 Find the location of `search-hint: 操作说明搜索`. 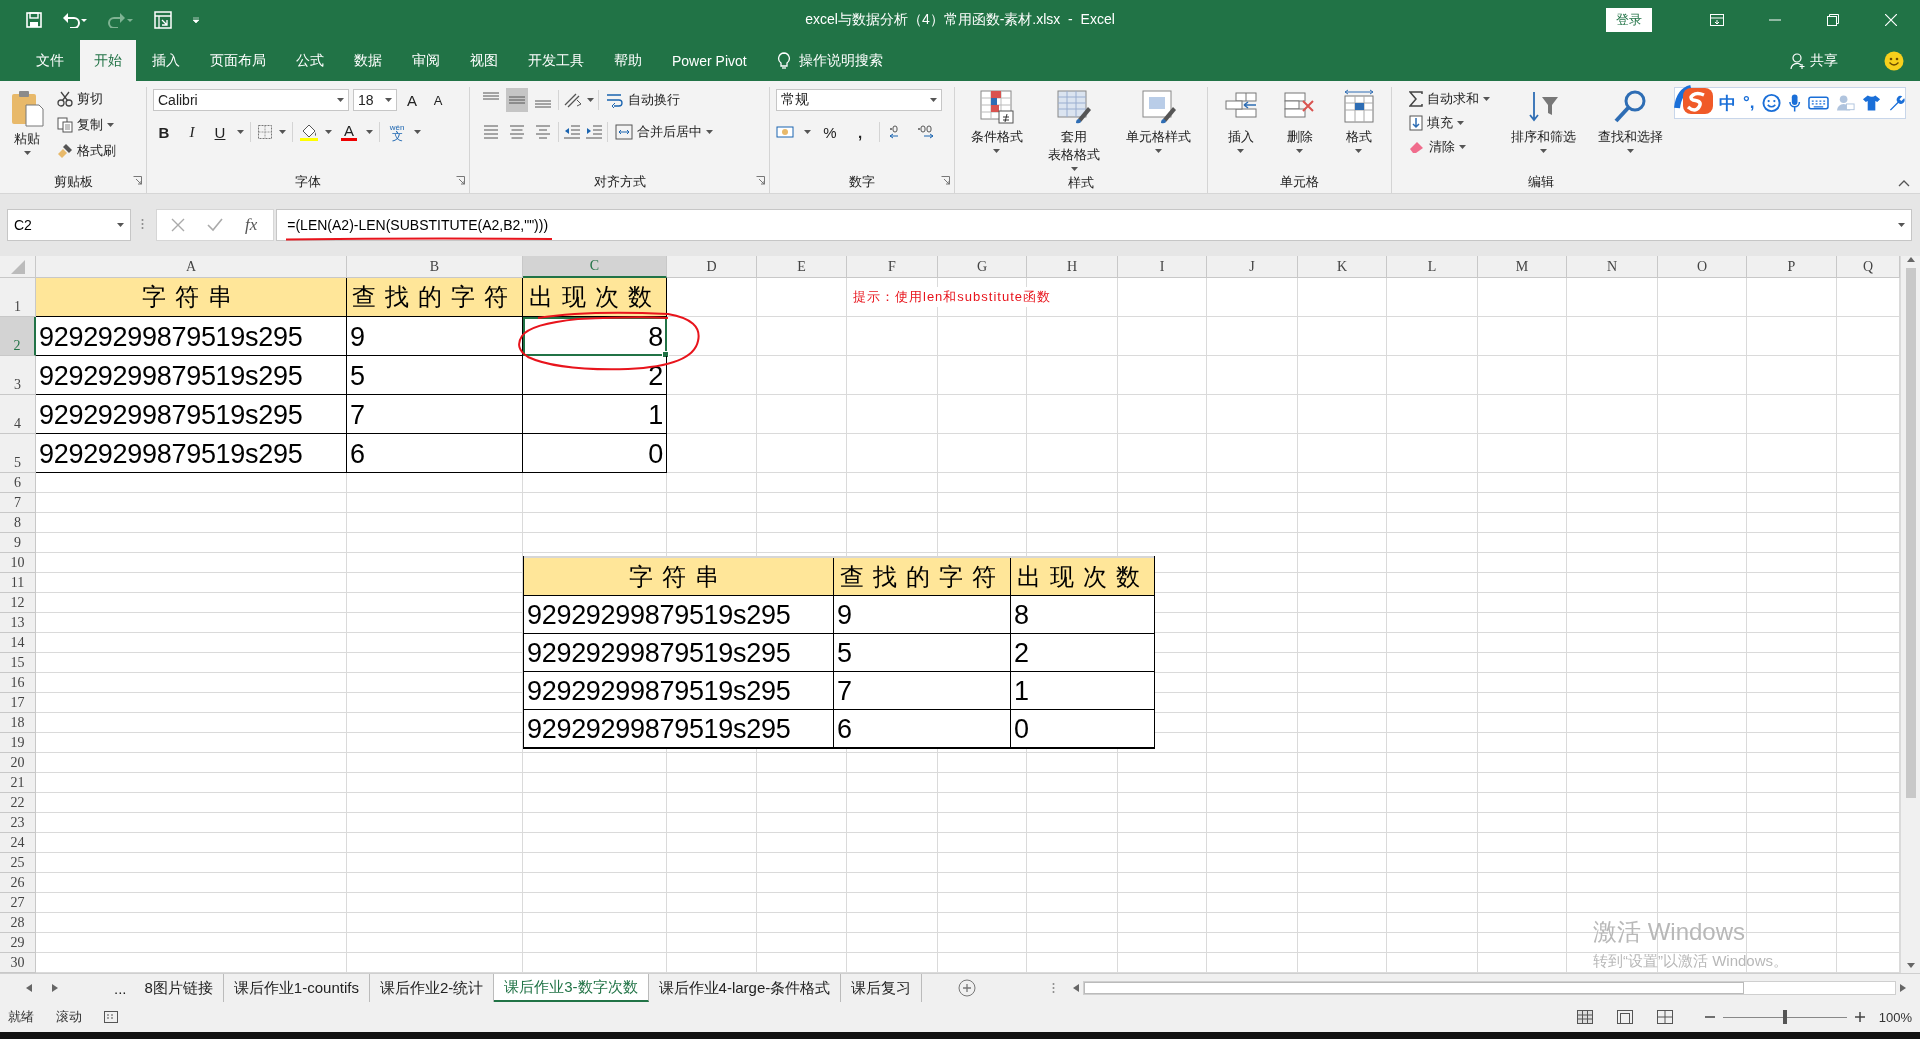

search-hint: 操作说明搜索 is located at coordinates (840, 60).